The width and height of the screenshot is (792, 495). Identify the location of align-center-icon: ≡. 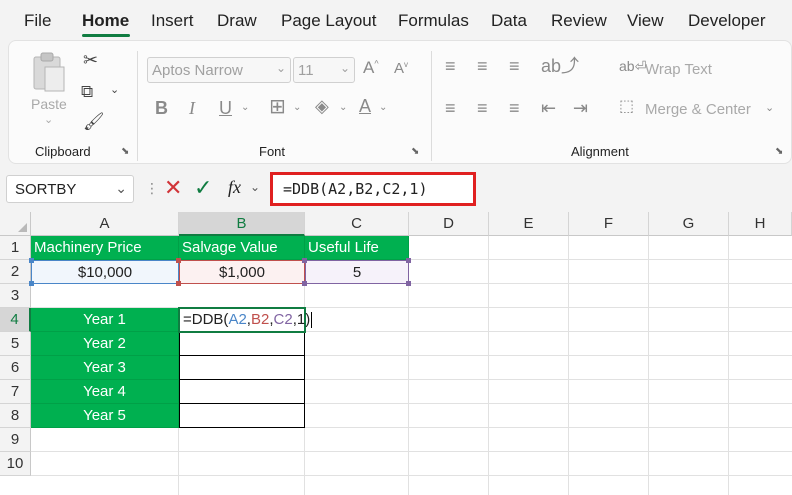
(482, 108).